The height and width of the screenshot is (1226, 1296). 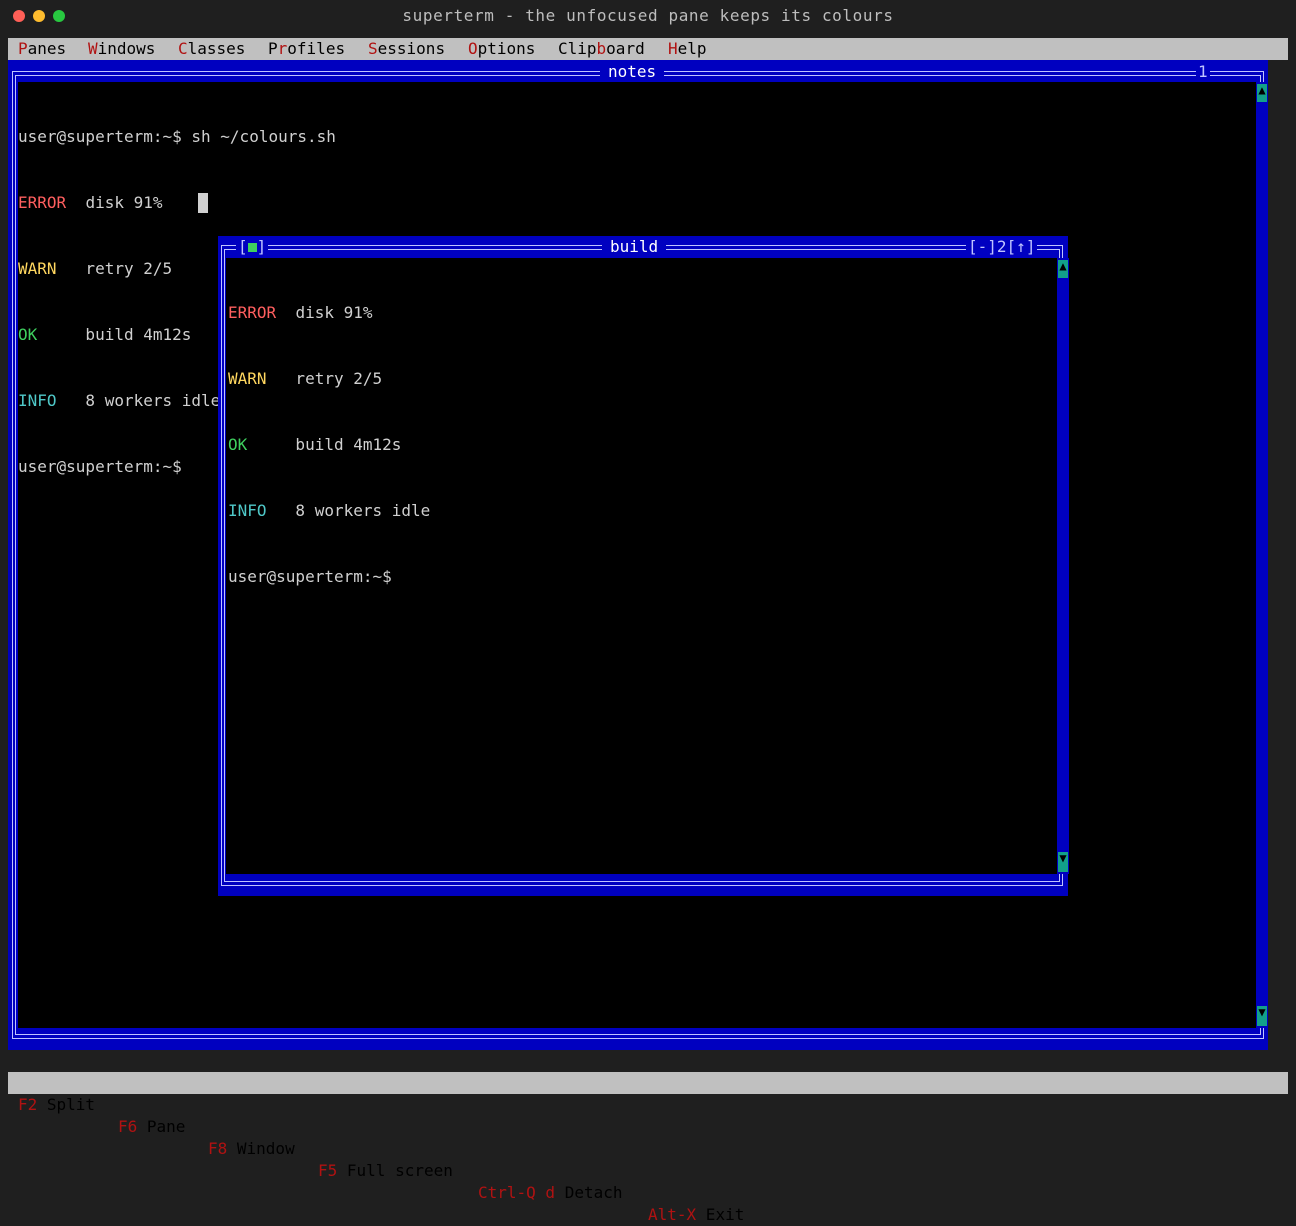 I want to click on notes-scroll-down-arrow-icon: ▼, so click(x=1262, y=1016).